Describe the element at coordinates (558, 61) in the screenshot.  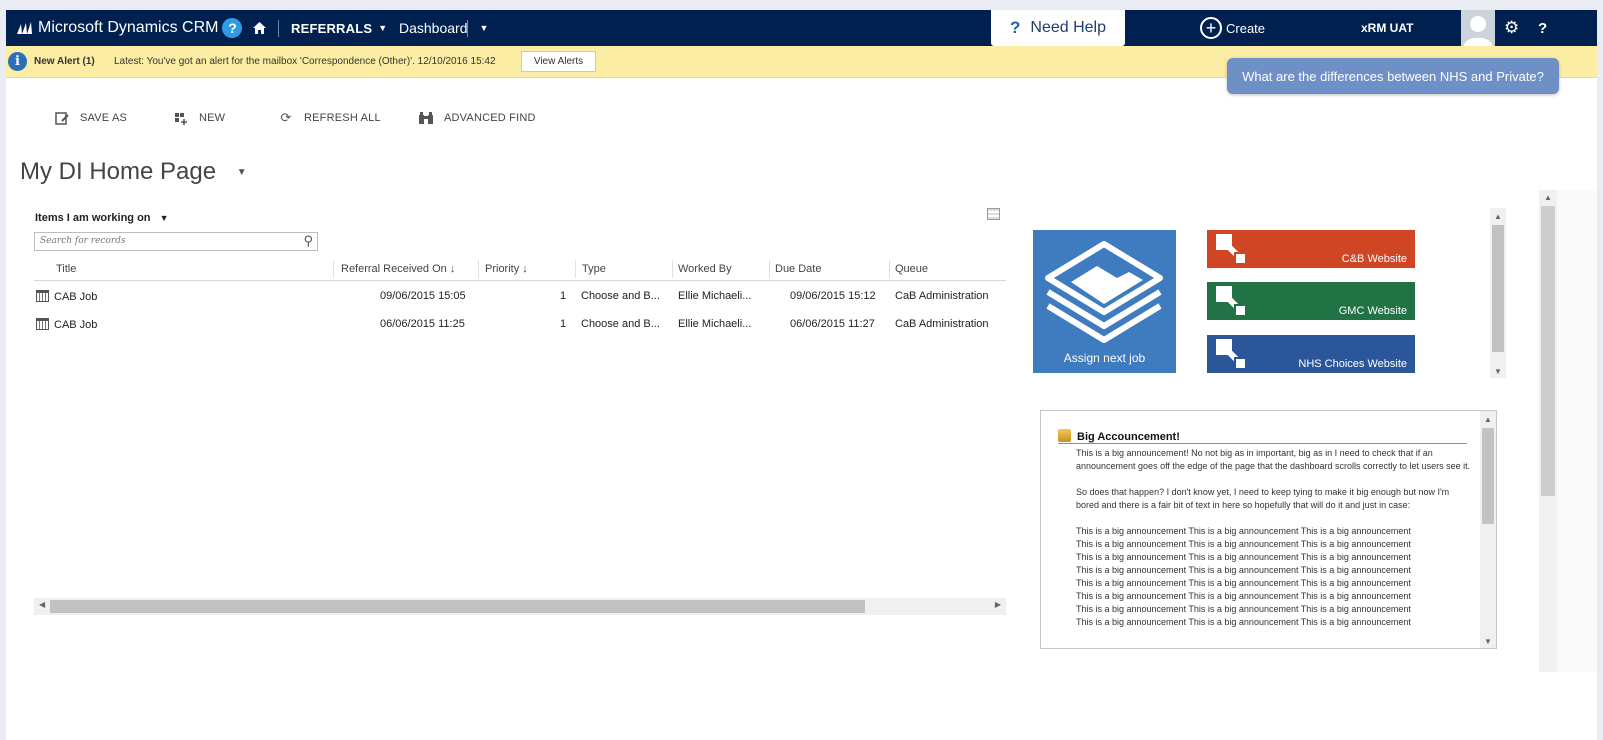
I see `view-alerts-button: View Alerts` at that location.